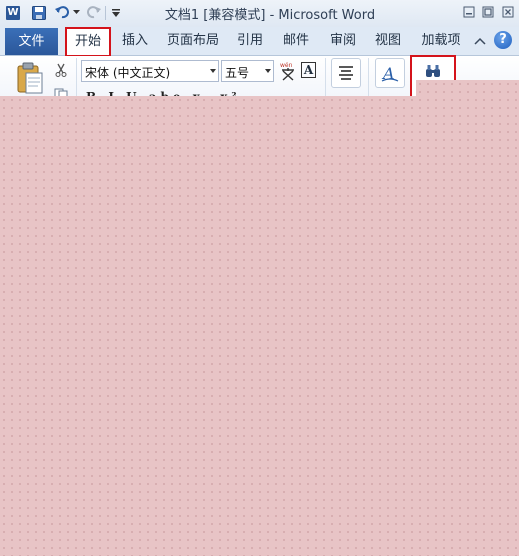  I want to click on minimize-icon, so click(469, 12).